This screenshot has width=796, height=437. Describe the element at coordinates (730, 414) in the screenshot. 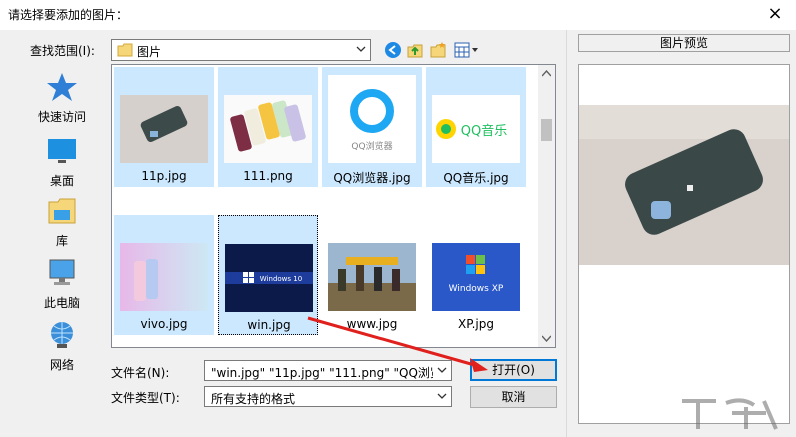

I see `watermark-logo` at that location.